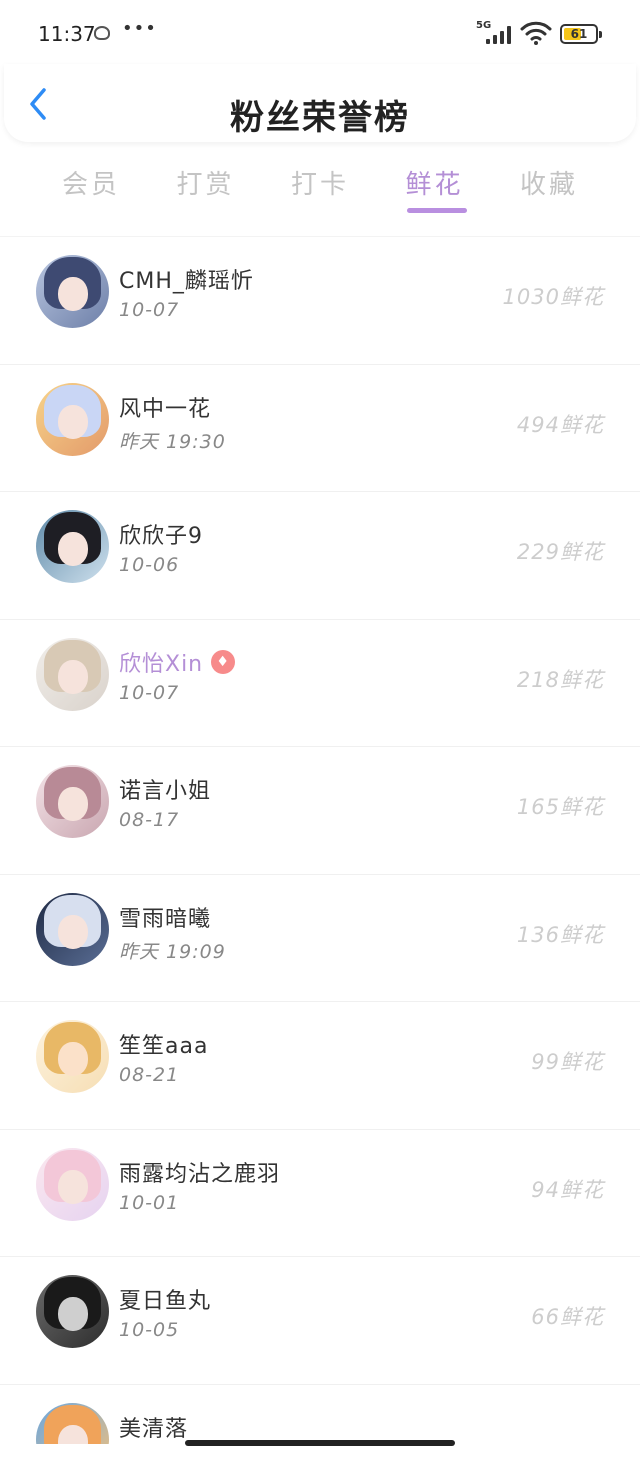 The image size is (640, 1458). Describe the element at coordinates (560, 934) in the screenshot. I see `flower-count: 136鲜花` at that location.